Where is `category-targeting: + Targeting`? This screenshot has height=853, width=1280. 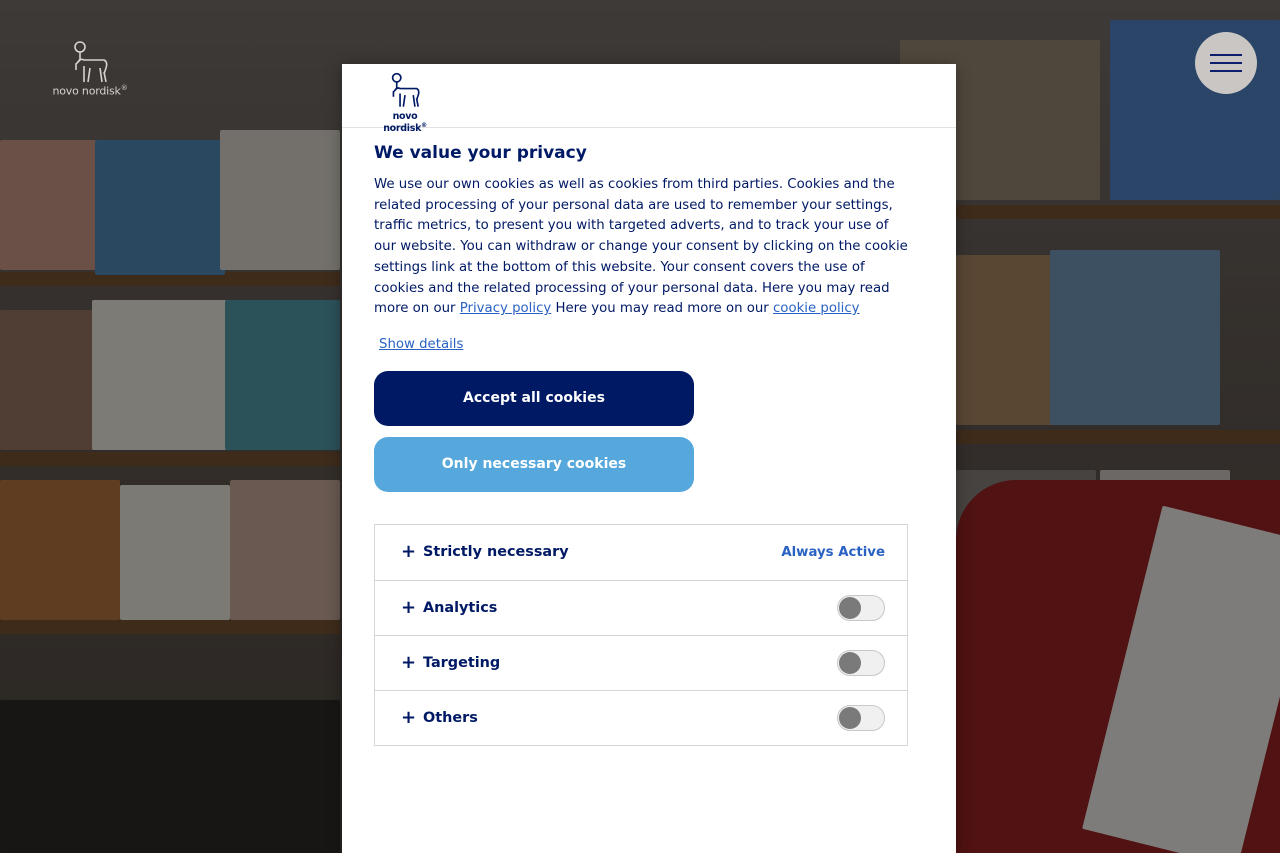
category-targeting: + Targeting is located at coordinates (641, 662).